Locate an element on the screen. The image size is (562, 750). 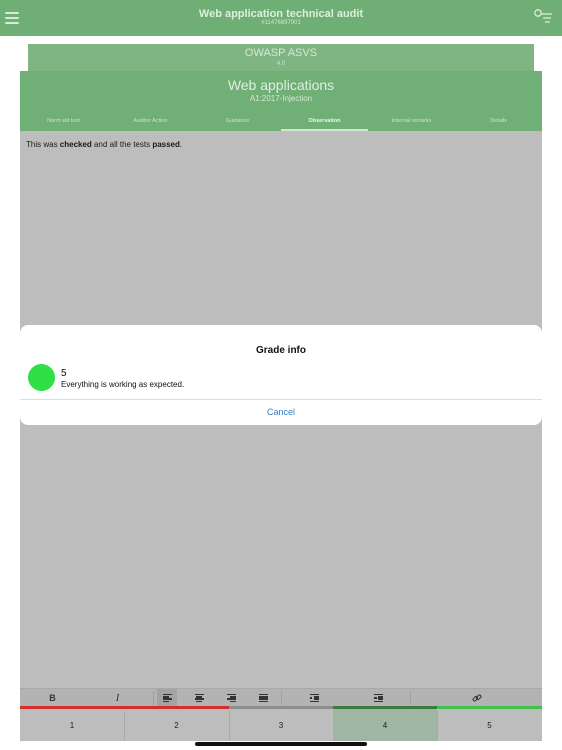
home-indicator is located at coordinates (281, 744).